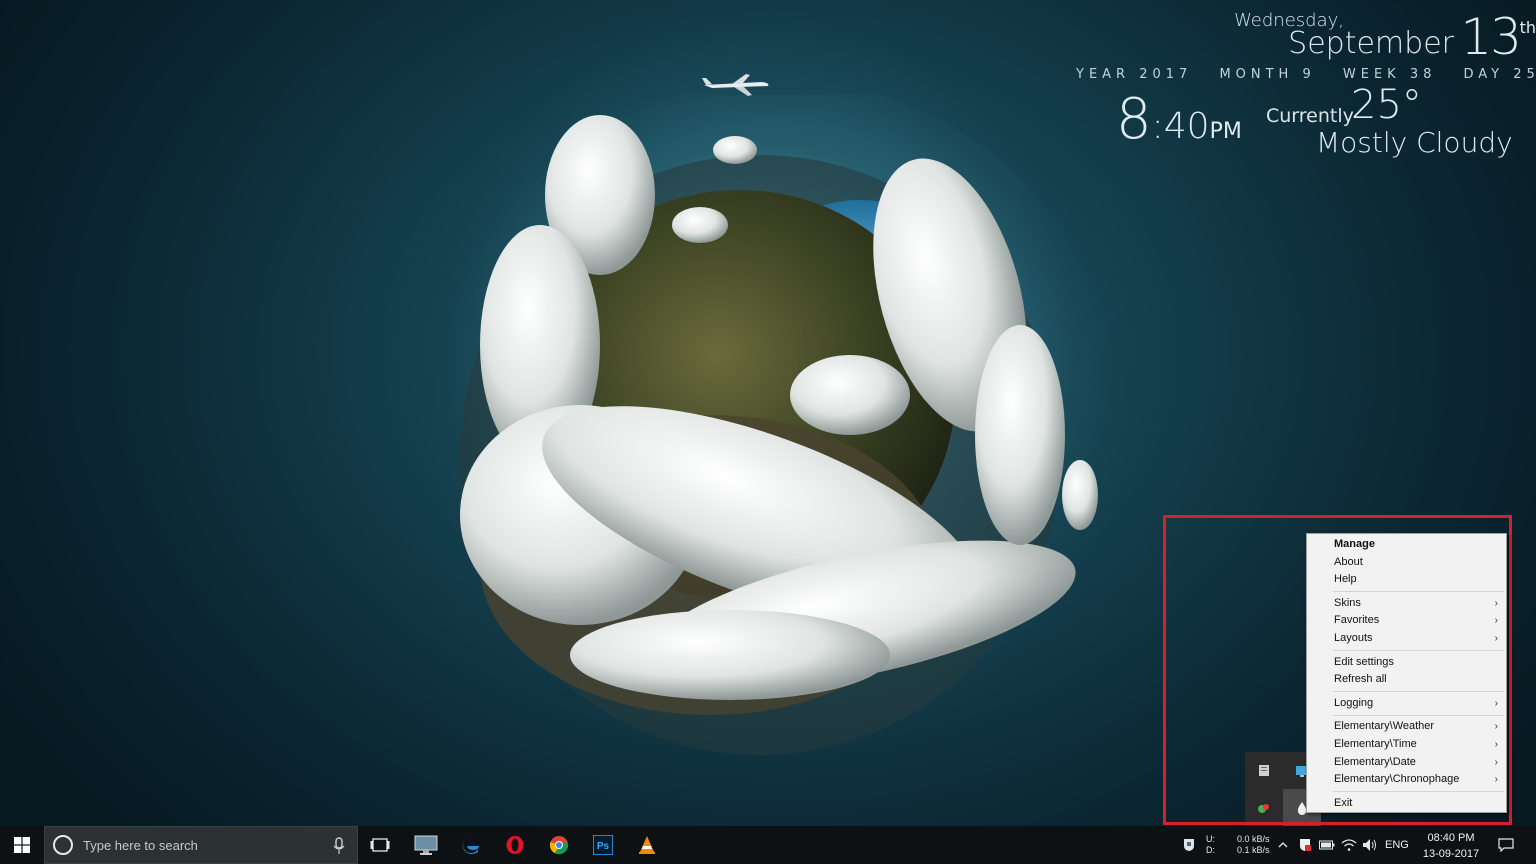 The image size is (1536, 864). Describe the element at coordinates (1305, 845) in the screenshot. I see `security-tray-icon` at that location.